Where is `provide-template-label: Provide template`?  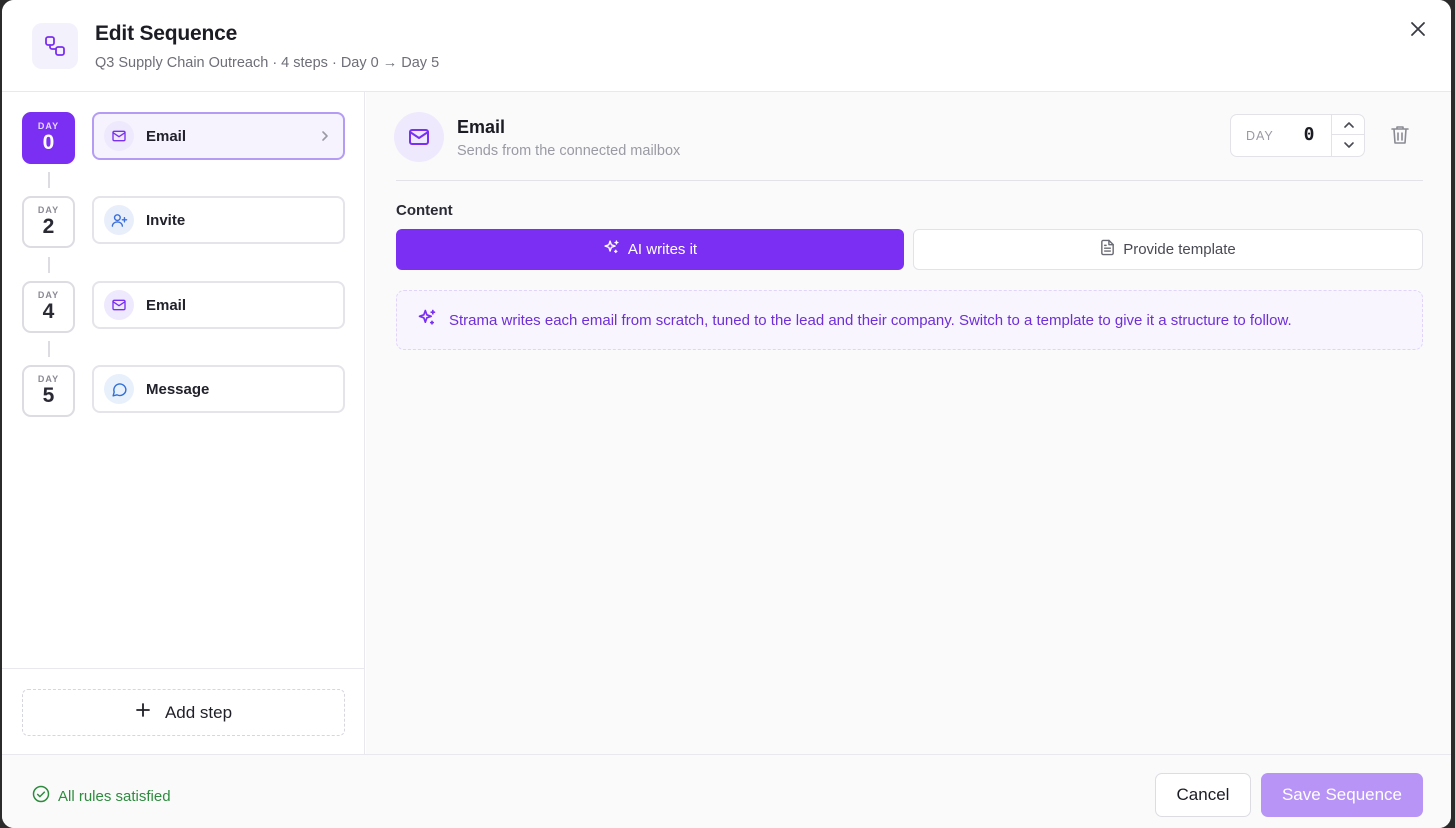
provide-template-label: Provide template is located at coordinates (1179, 249).